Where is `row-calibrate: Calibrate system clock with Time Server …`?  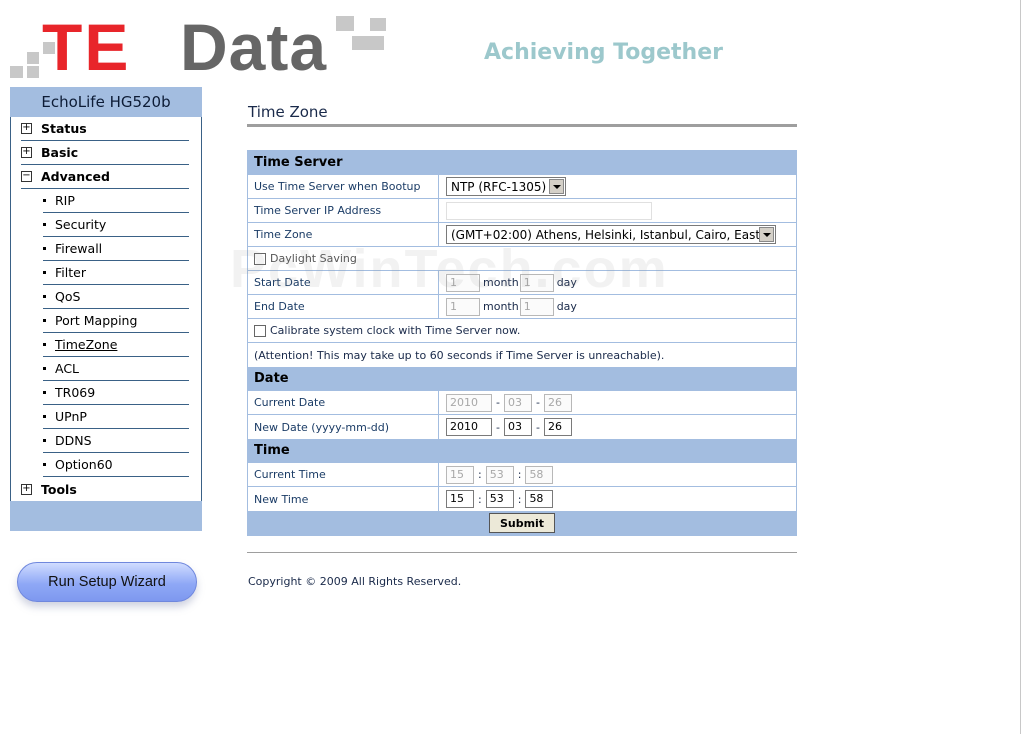 row-calibrate: Calibrate system clock with Time Server … is located at coordinates (522, 331).